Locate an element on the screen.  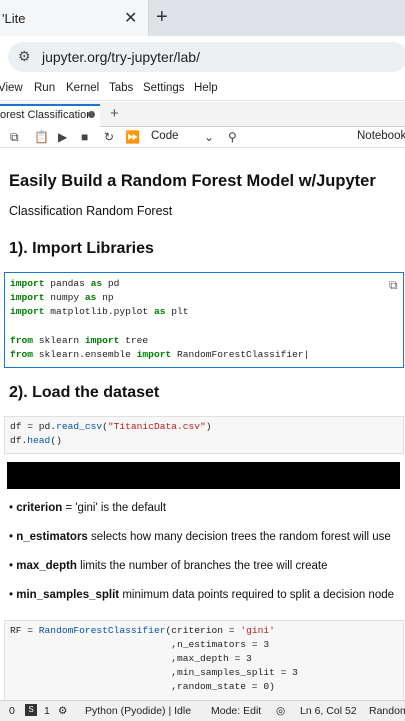
code-line: df = pd.read_csv("TitanicData.csv") is located at coordinates (111, 426).